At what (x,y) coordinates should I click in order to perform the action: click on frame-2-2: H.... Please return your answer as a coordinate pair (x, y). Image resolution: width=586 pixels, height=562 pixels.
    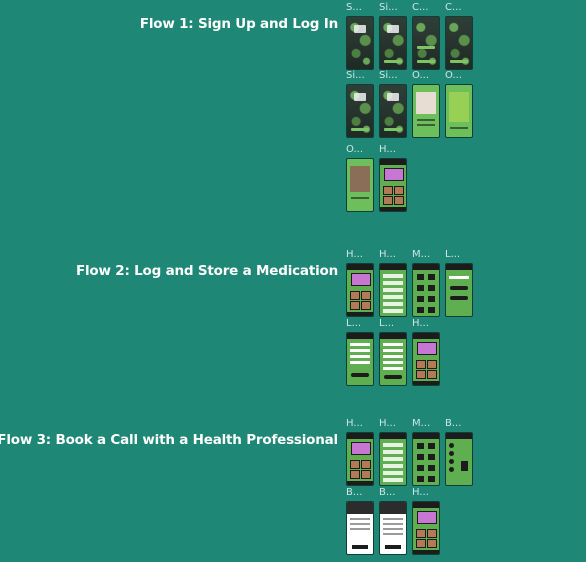
    Looking at the image, I should click on (393, 283).